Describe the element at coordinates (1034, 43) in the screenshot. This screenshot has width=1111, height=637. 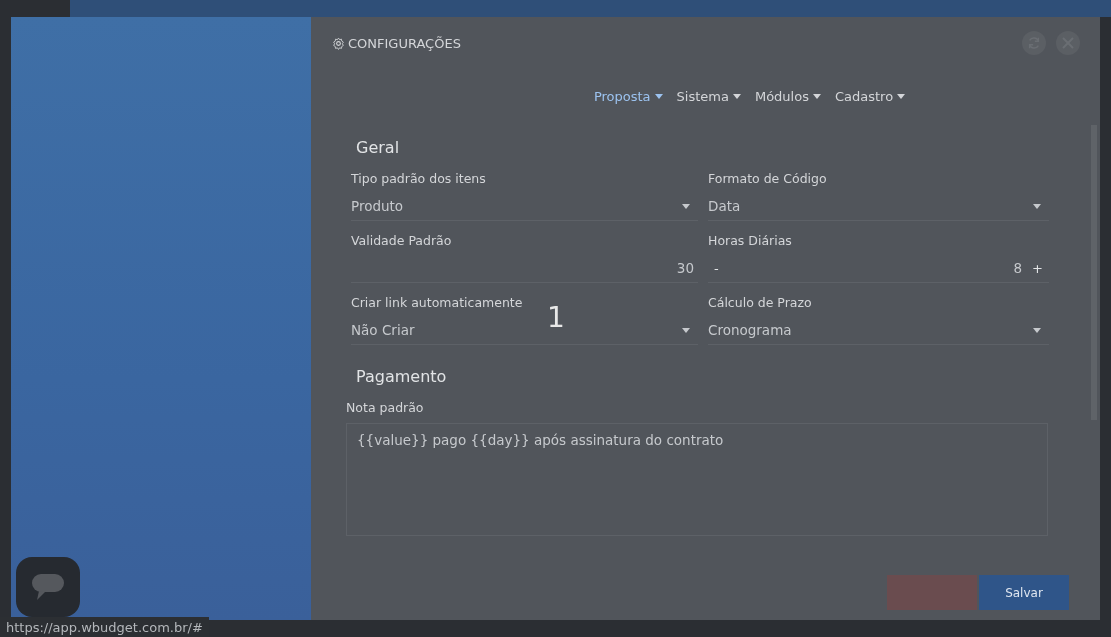
I see `refresh-button` at that location.